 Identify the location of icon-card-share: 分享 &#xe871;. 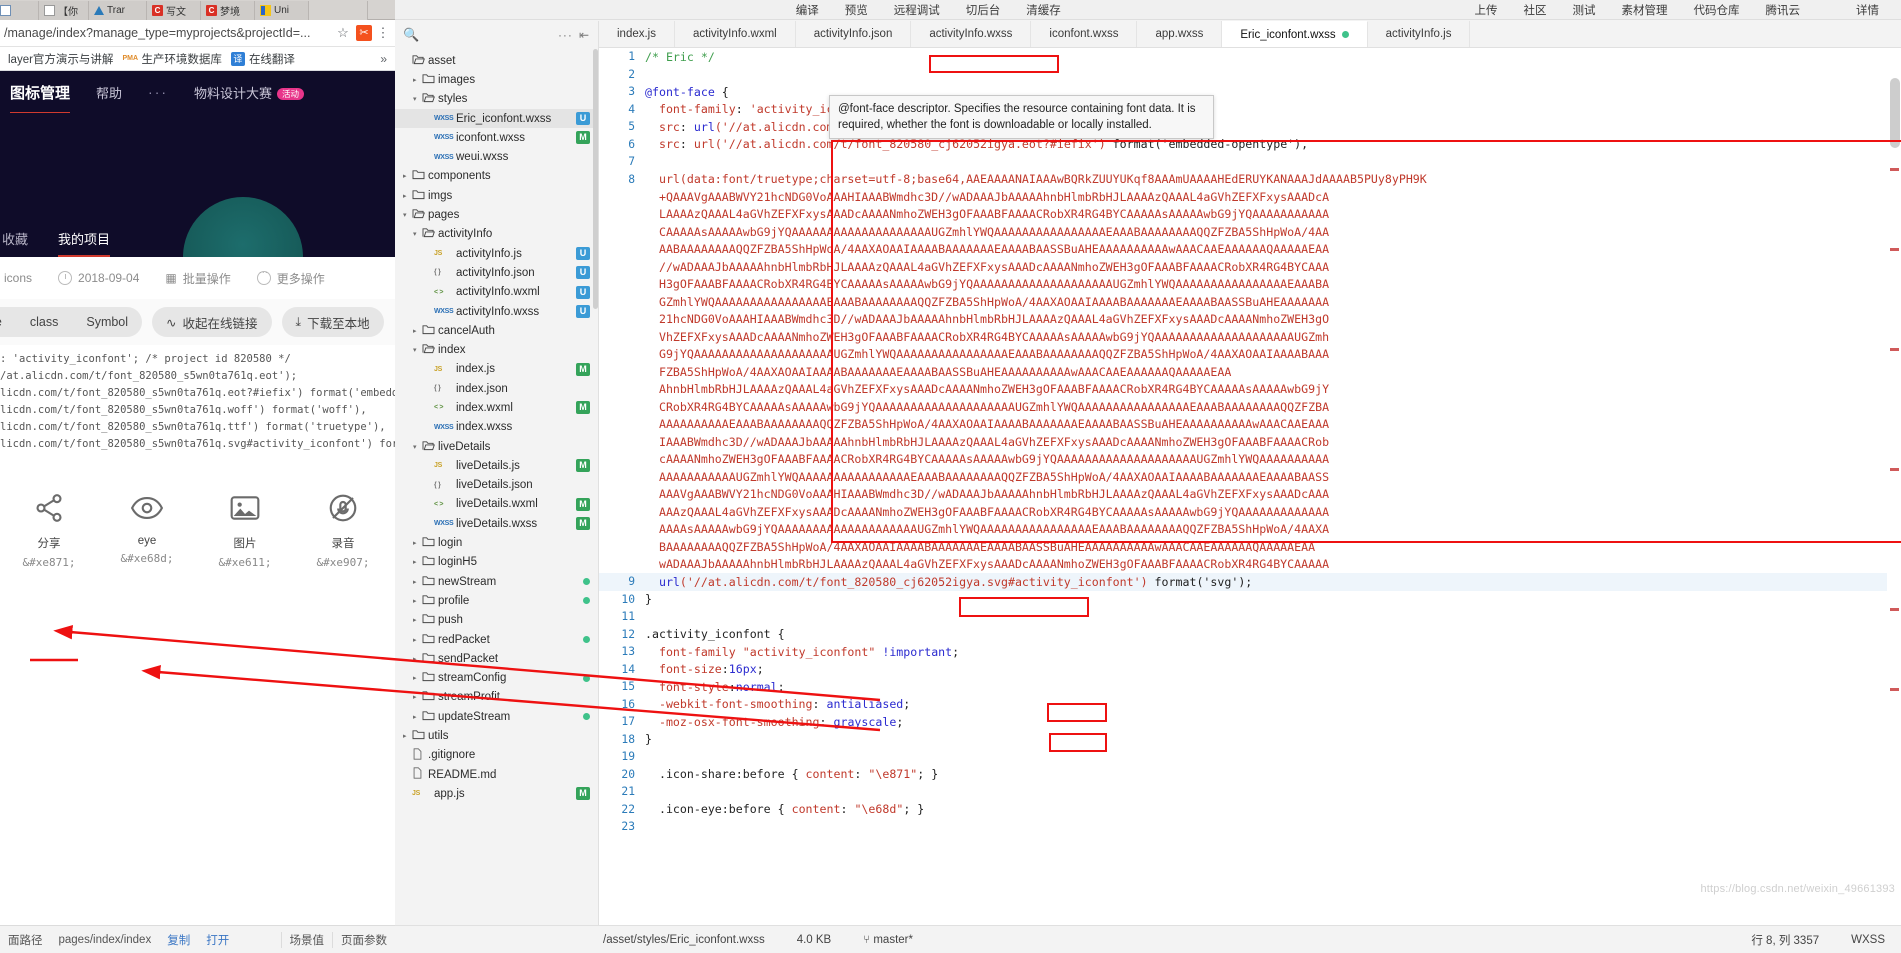
(49, 527).